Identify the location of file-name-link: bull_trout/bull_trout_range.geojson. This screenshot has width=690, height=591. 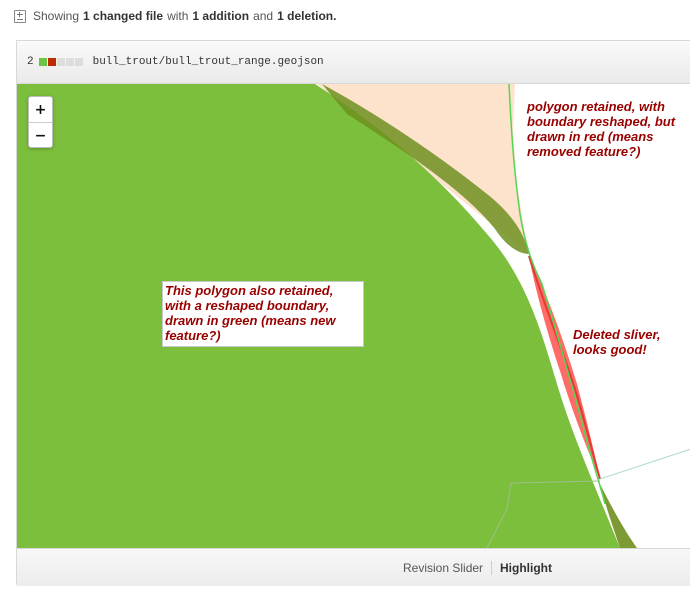
(208, 62).